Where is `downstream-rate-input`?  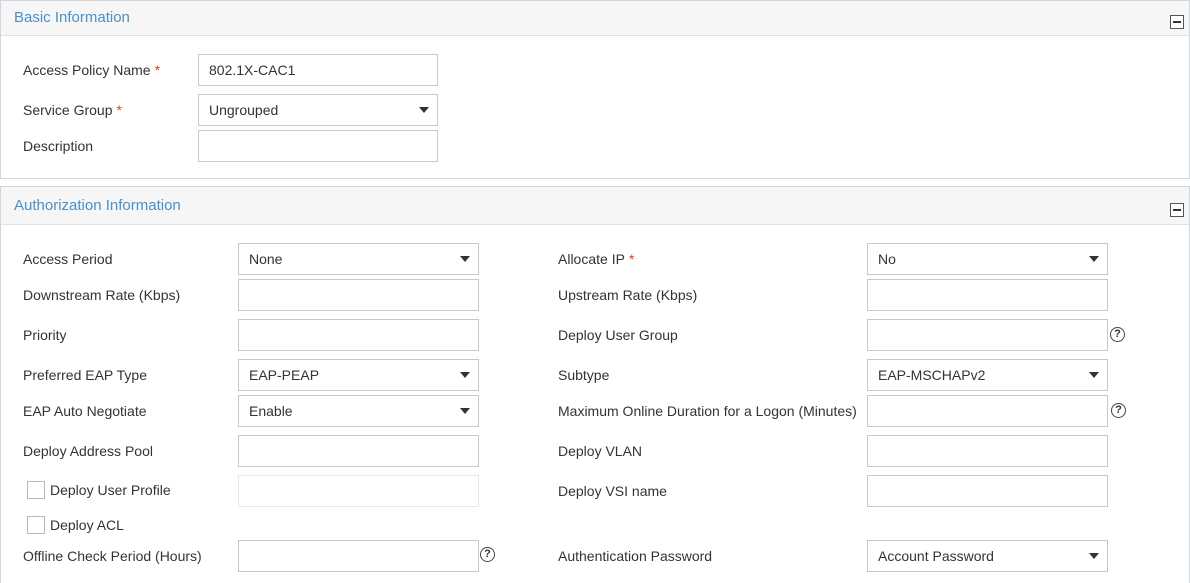 downstream-rate-input is located at coordinates (358, 295).